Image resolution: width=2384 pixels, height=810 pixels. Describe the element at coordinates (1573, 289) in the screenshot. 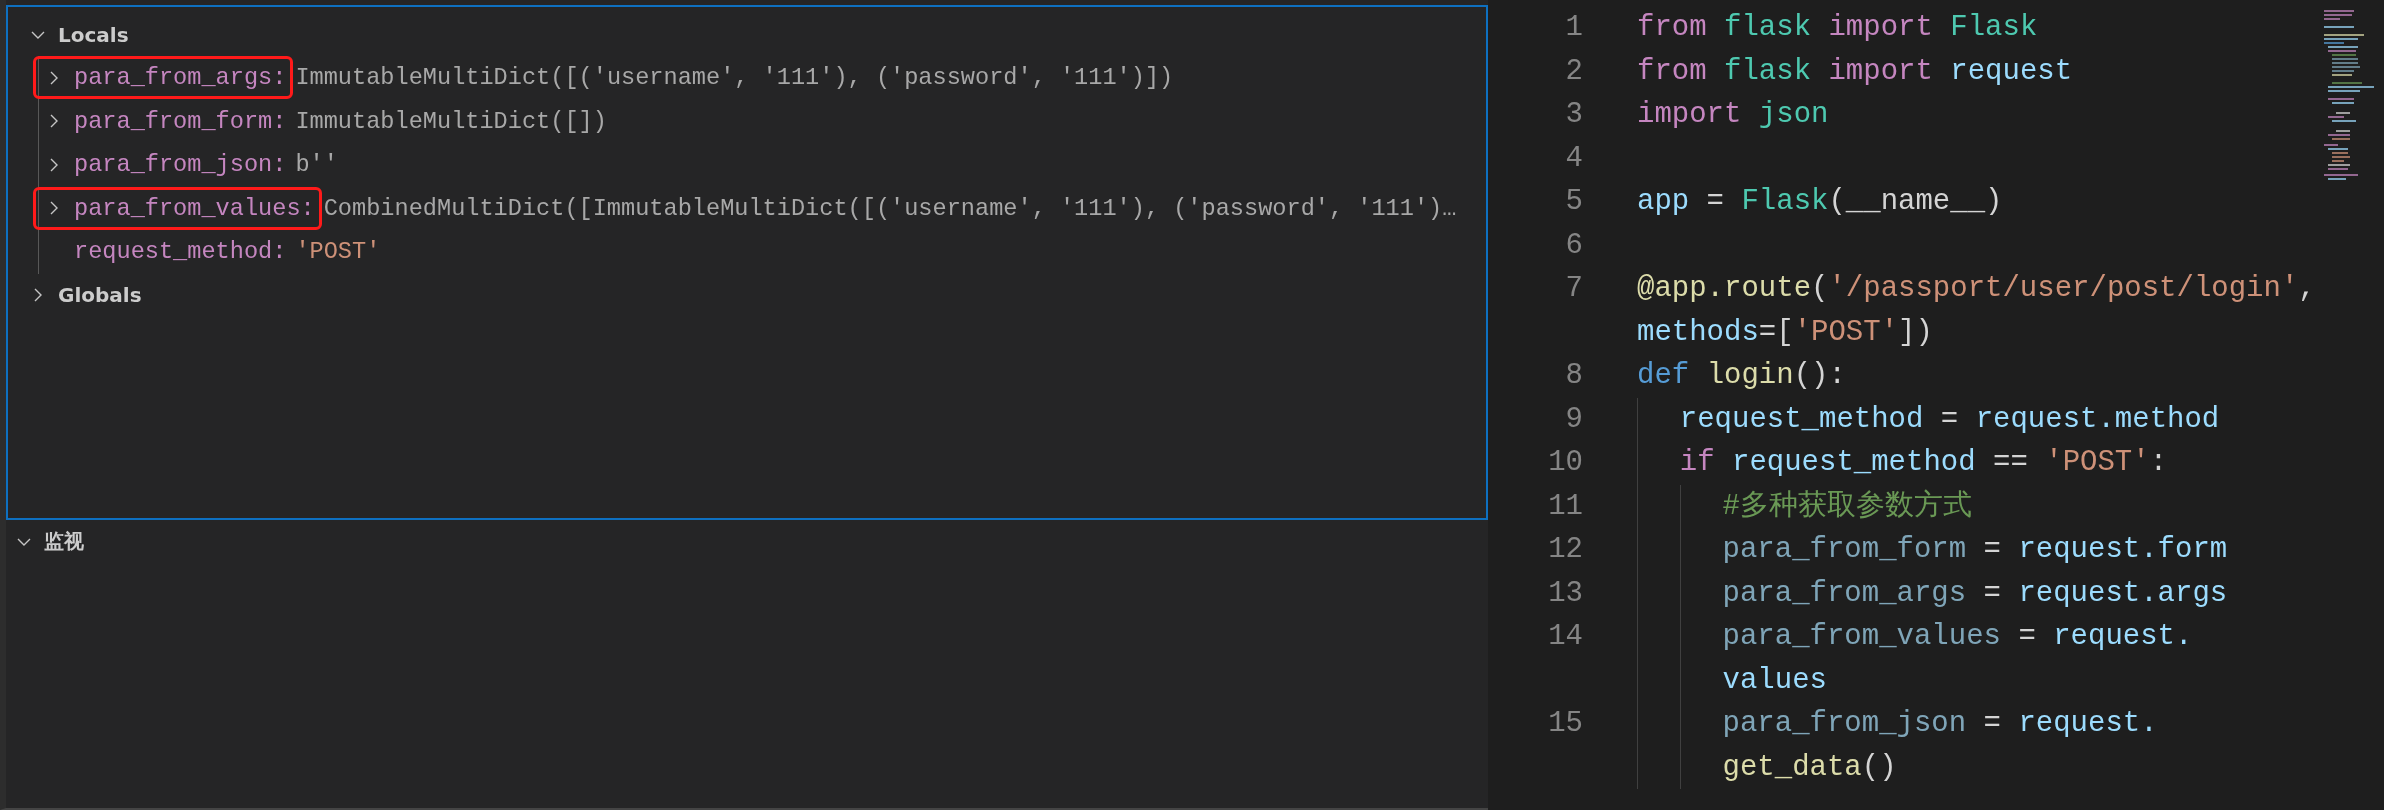

I see `line-number: 7` at that location.